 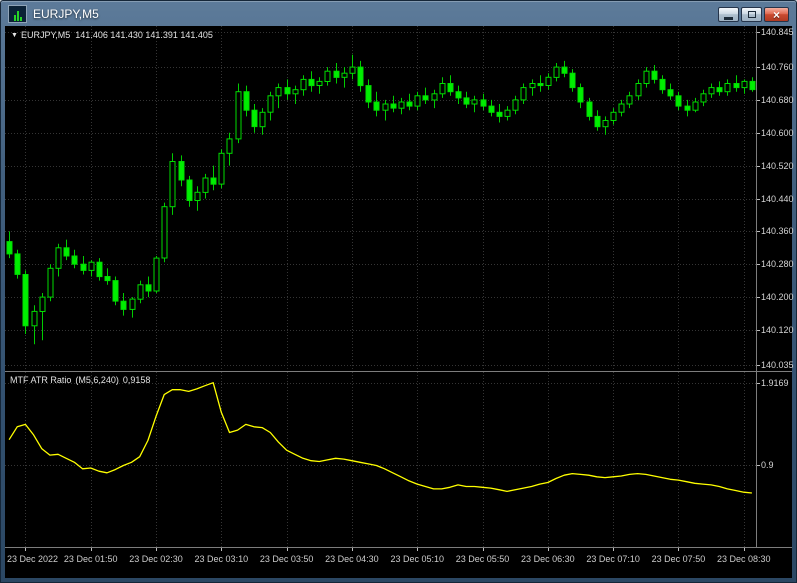 What do you see at coordinates (728, 18) in the screenshot?
I see `minimize-icon` at bounding box center [728, 18].